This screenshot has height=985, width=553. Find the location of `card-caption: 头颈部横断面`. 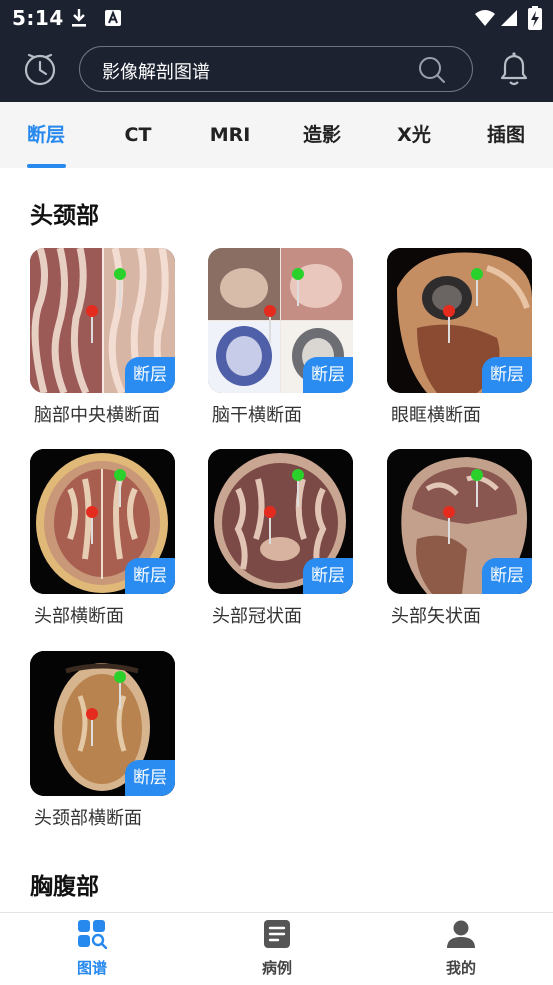

card-caption: 头颈部横断面 is located at coordinates (88, 818).